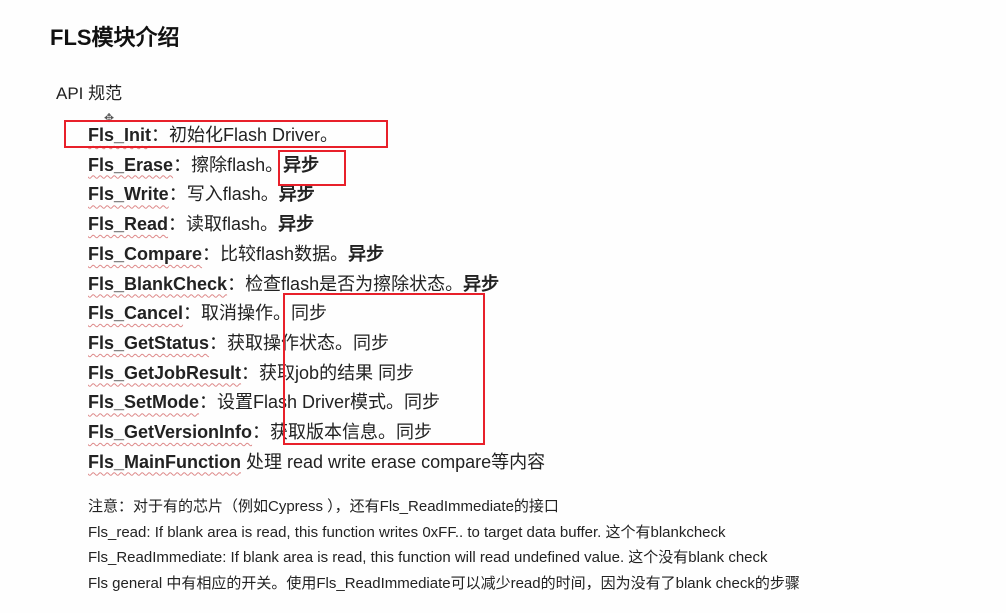 This screenshot has height=613, width=1006. What do you see at coordinates (115, 37) in the screenshot?
I see `page-title: FLS模块介绍` at bounding box center [115, 37].